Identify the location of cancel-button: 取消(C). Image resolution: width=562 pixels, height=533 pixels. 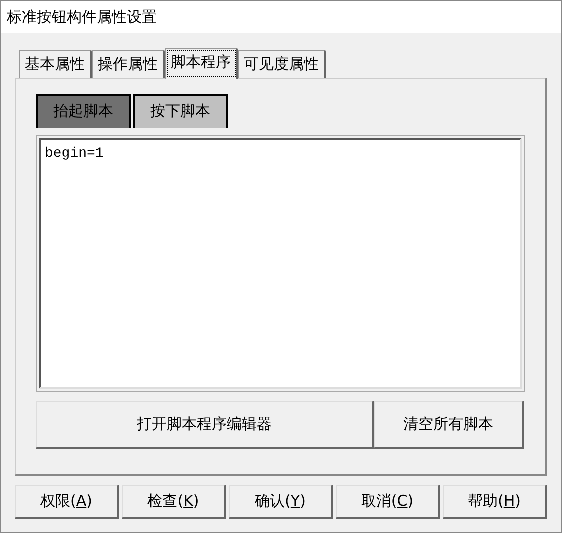
(388, 502).